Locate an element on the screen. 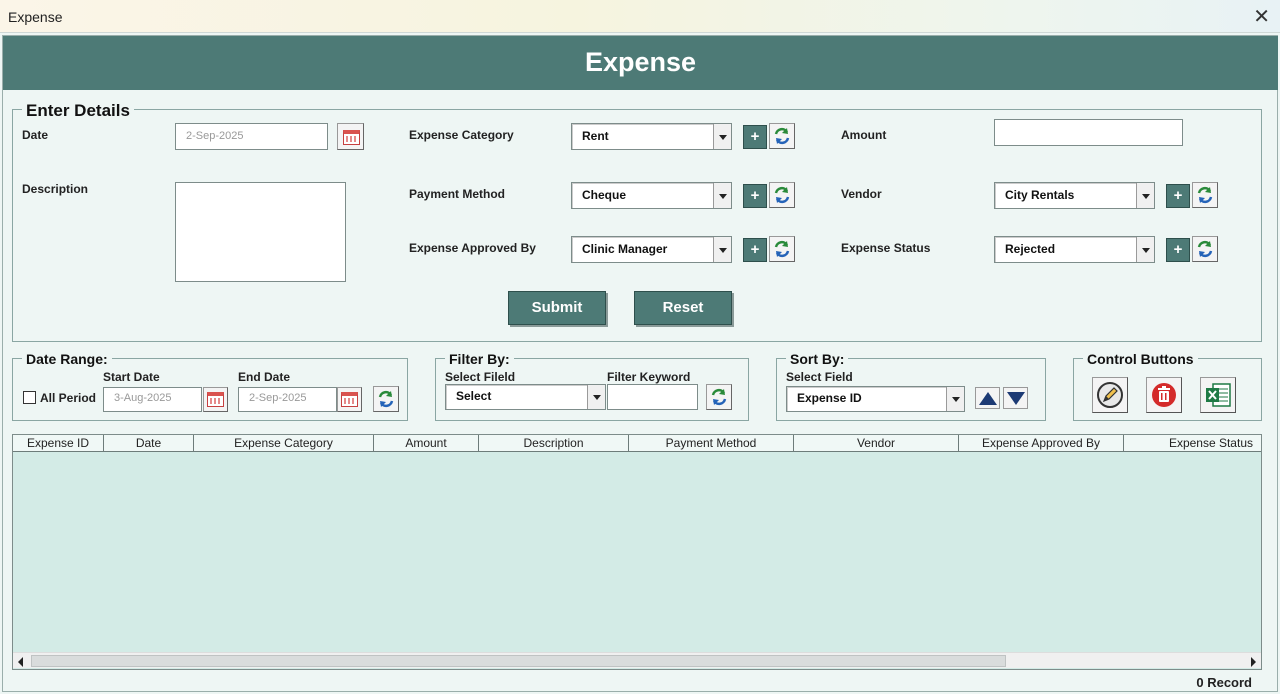  vendor-select: City Rentals is located at coordinates (1074, 195).